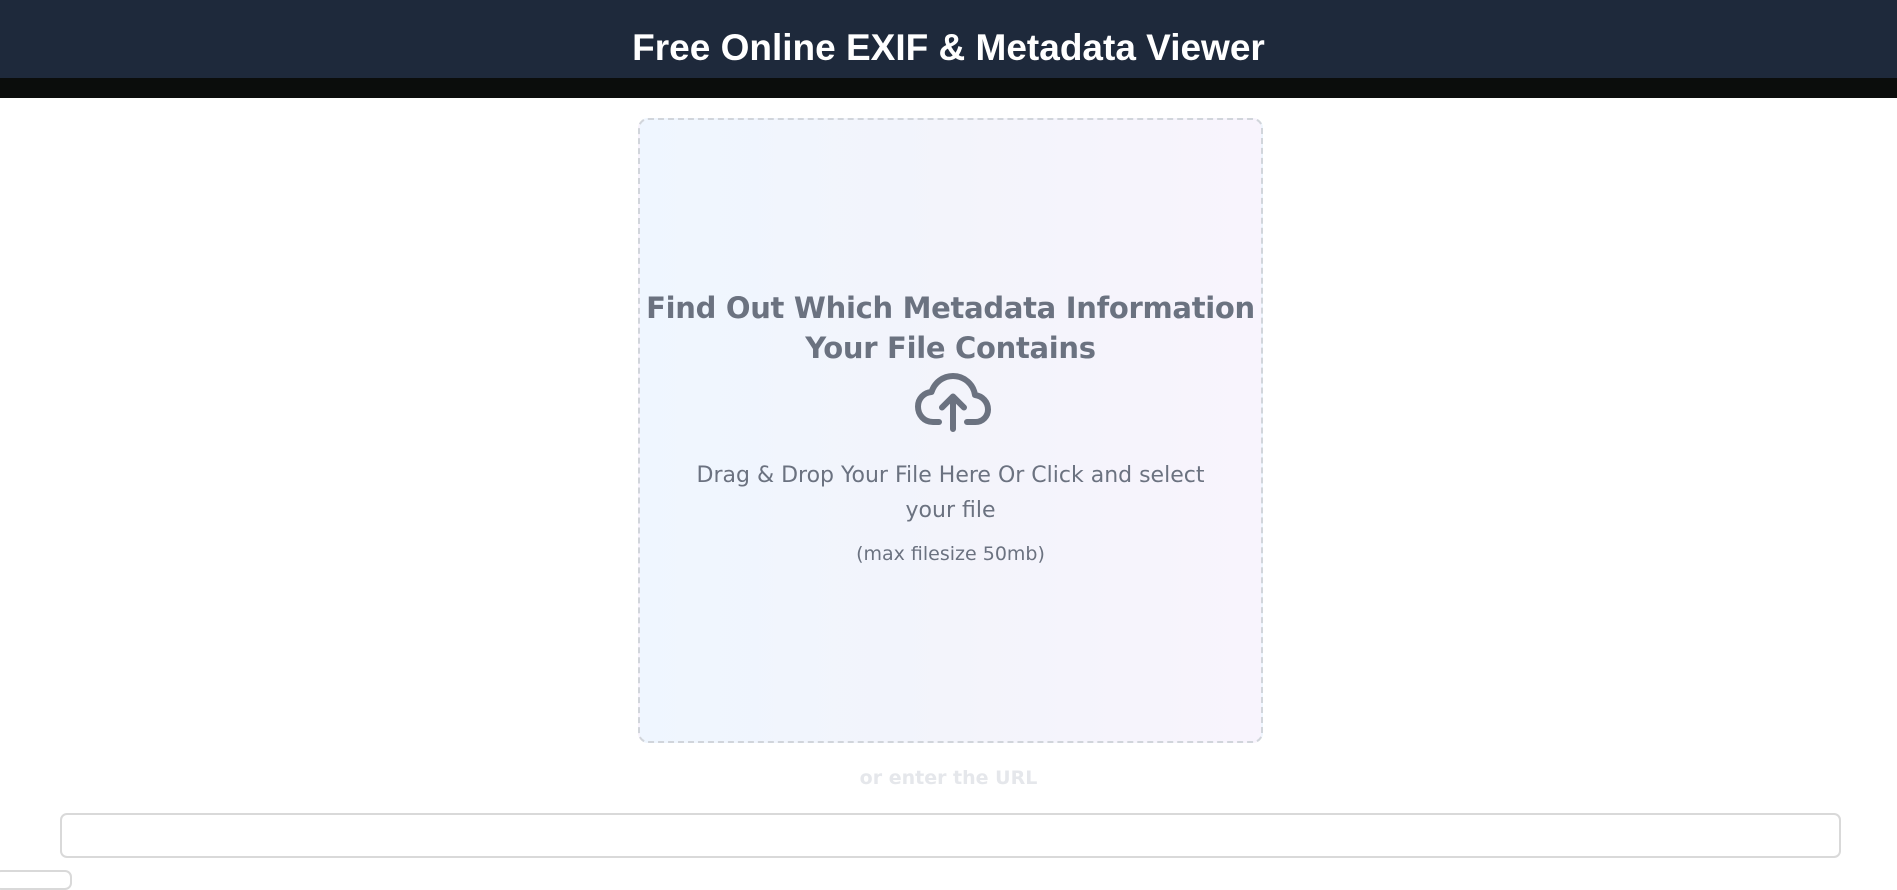 The width and height of the screenshot is (1897, 890). What do you see at coordinates (953, 402) in the screenshot?
I see `cloud-upload-icon` at bounding box center [953, 402].